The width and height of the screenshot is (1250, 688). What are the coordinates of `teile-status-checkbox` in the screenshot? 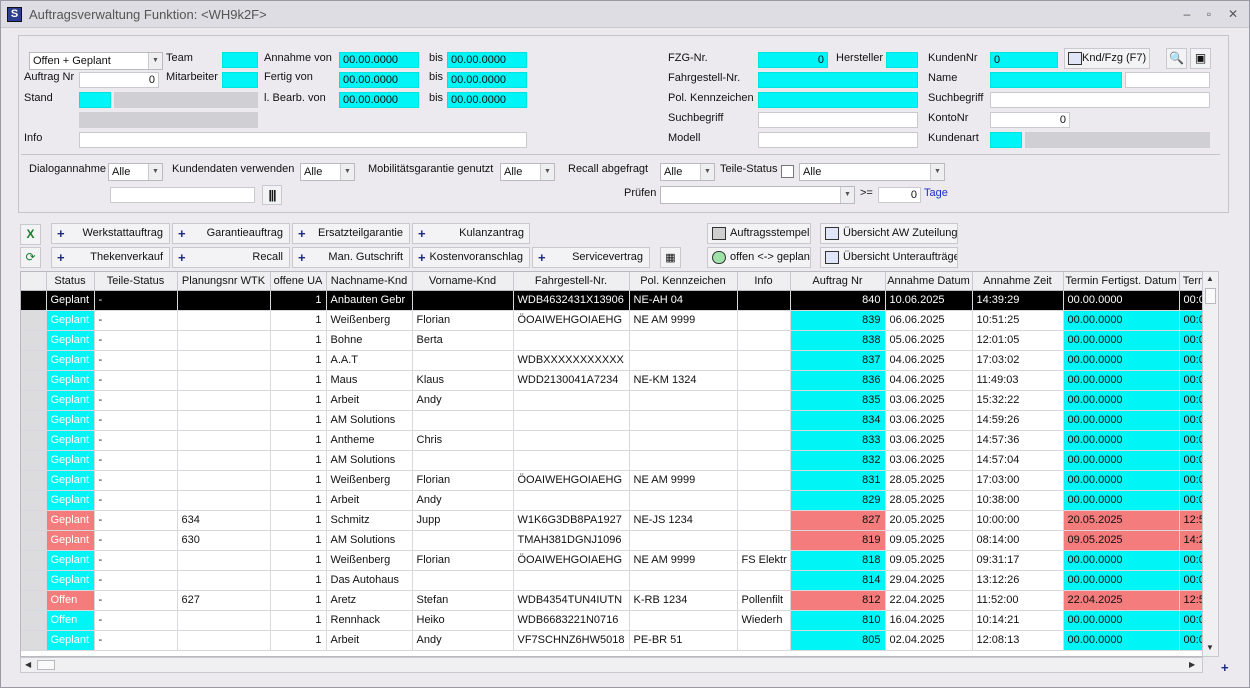 It's located at (787, 171).